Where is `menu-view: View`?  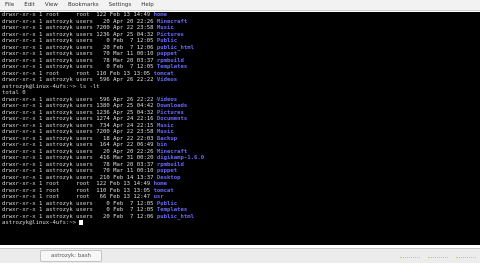
menu-view: View is located at coordinates (51, 5).